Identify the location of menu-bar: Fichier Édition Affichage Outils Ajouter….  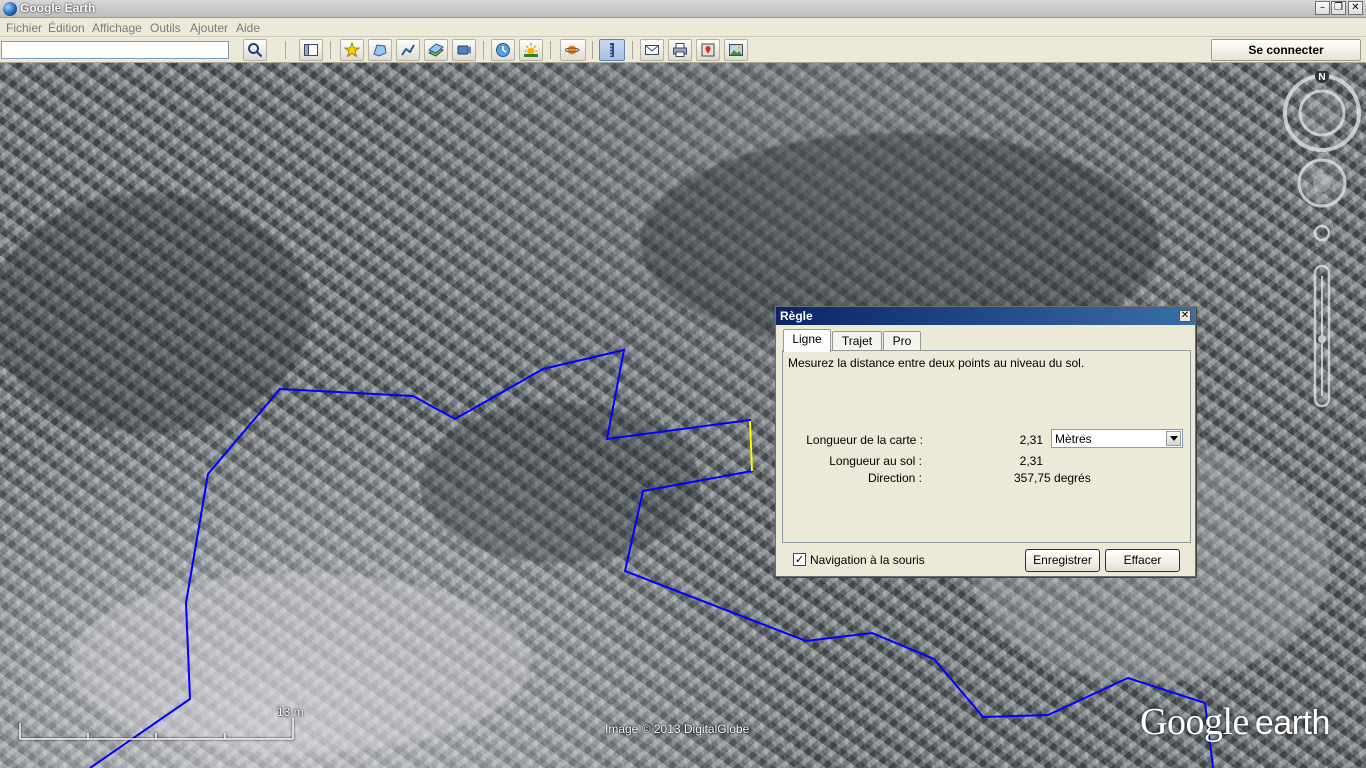
(683, 27).